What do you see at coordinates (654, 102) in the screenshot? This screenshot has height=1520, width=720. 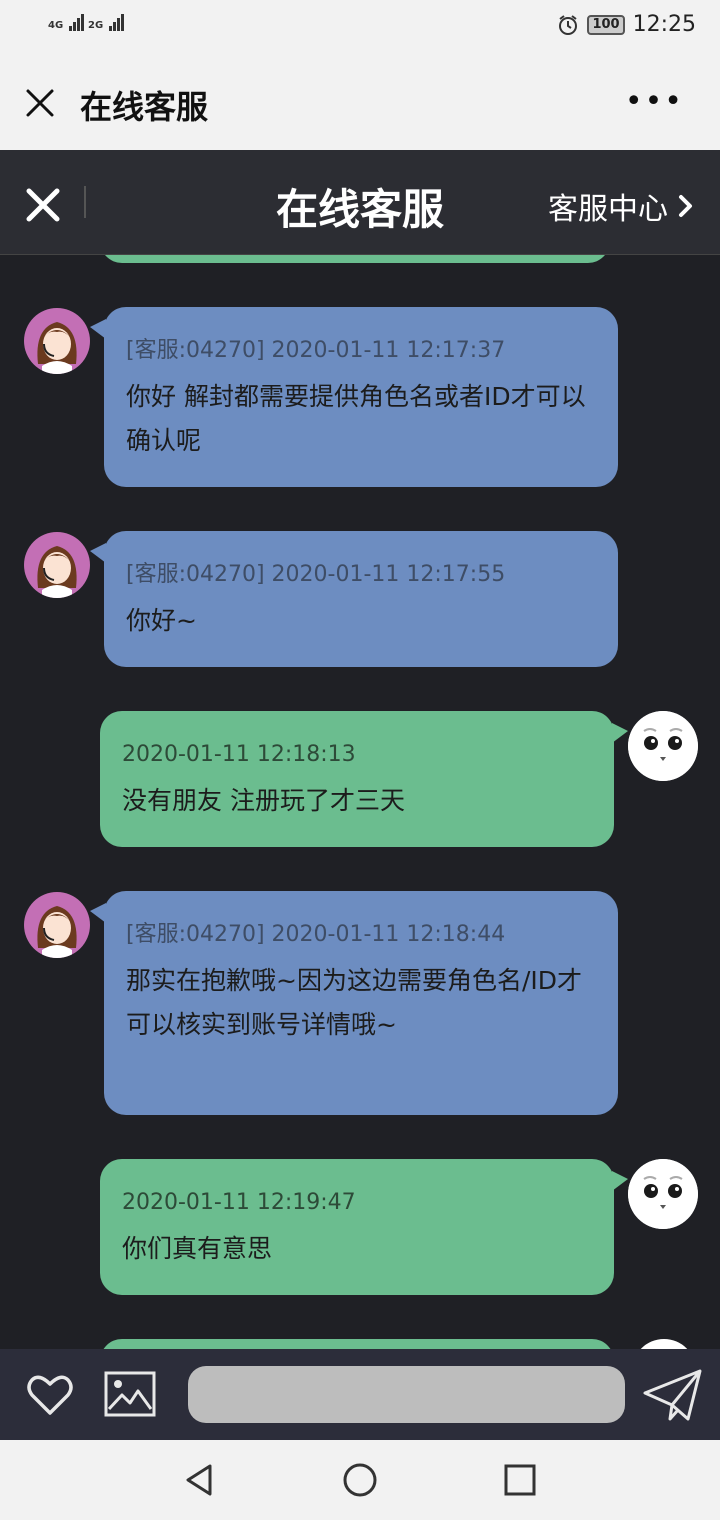 I see `more-icon: •••` at bounding box center [654, 102].